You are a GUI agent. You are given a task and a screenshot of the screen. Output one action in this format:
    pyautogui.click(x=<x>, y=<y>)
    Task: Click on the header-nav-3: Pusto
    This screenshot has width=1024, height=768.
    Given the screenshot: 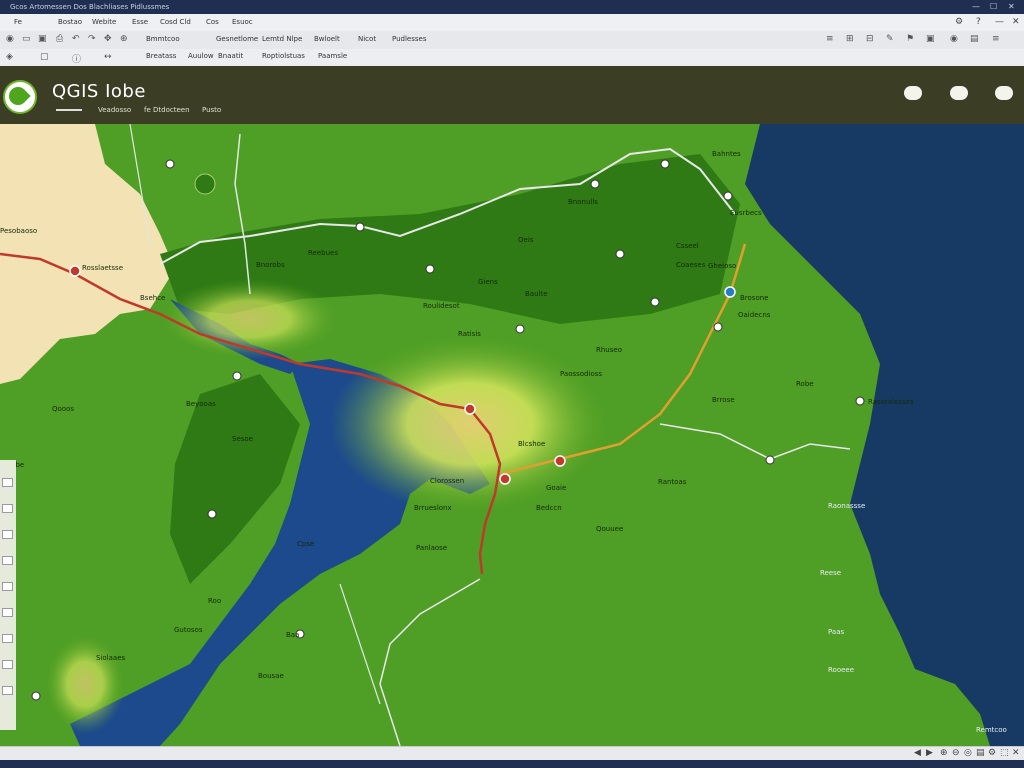 What is the action you would take?
    pyautogui.click(x=211, y=110)
    